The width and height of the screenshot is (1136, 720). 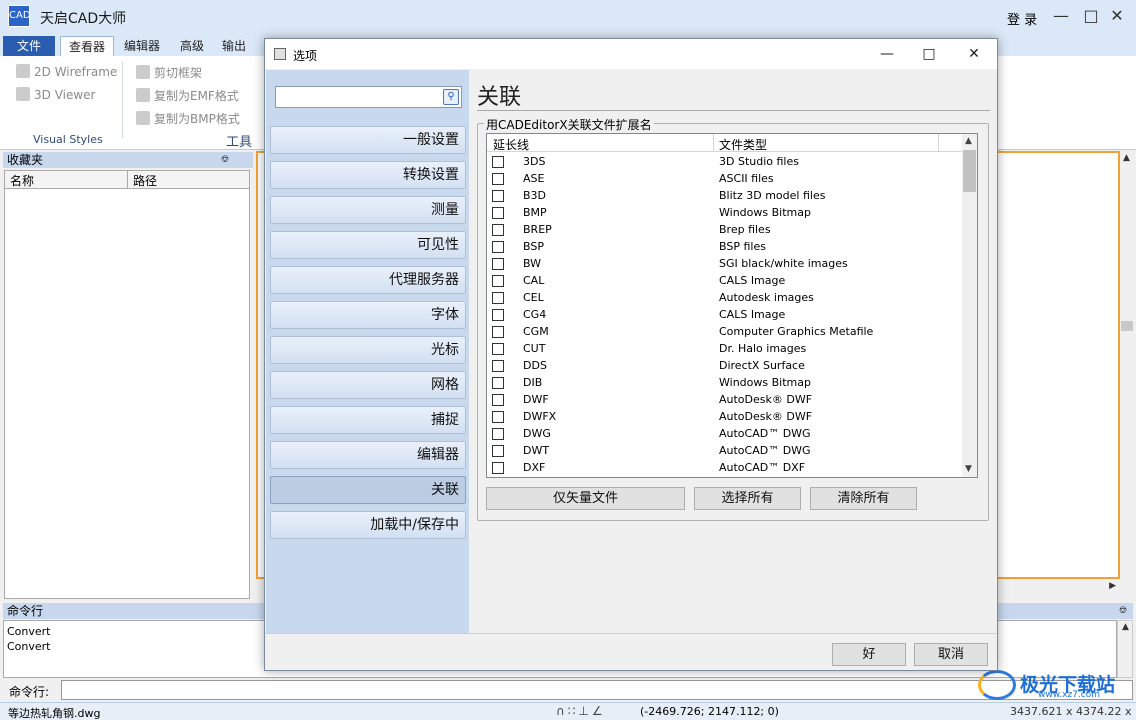 What do you see at coordinates (724, 348) in the screenshot?
I see `list-item: CUT Dr. Halo images` at bounding box center [724, 348].